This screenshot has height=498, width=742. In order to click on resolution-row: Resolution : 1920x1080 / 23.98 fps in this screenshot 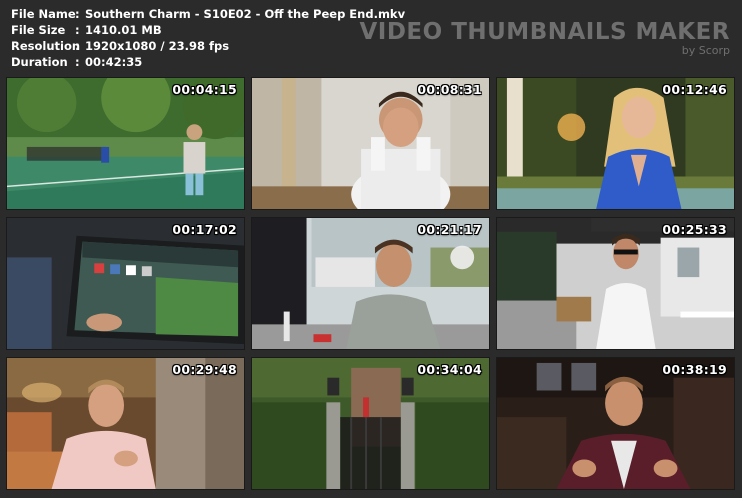, I will do `click(208, 46)`.